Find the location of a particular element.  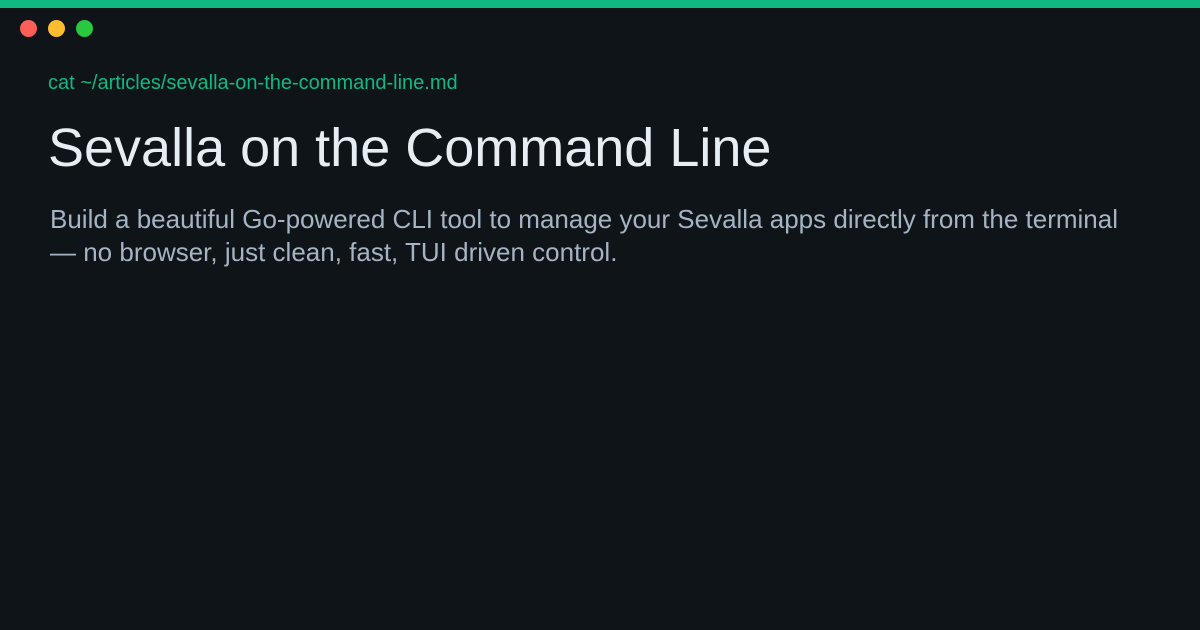

article-title: Sevalla on the Command Line is located at coordinates (410, 148).